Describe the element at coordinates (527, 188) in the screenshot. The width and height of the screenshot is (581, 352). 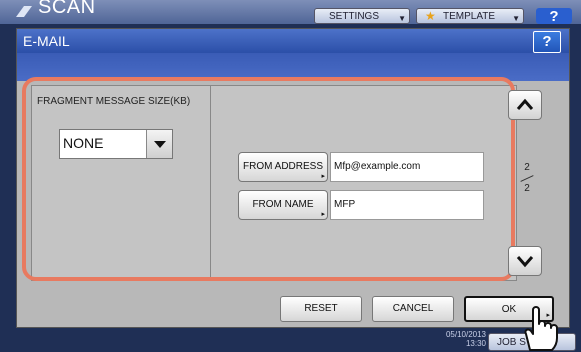
I see `page-total: 2` at that location.